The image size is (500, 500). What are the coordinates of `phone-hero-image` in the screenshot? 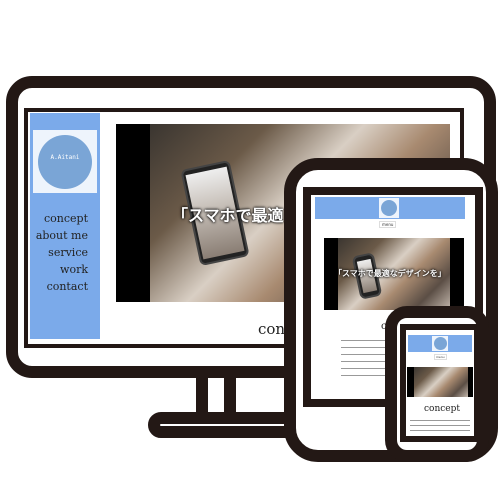 It's located at (441, 382).